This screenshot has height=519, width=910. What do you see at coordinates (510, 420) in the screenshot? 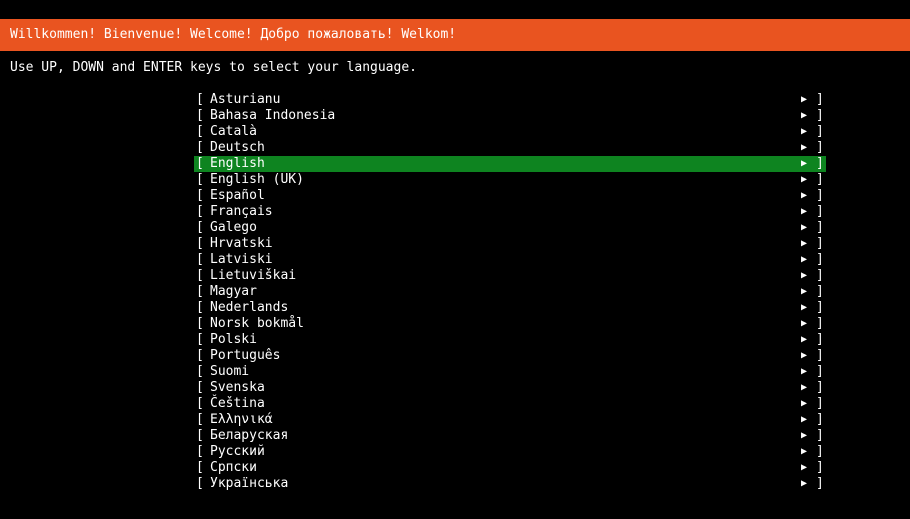
I see `language-option: [Ελληνικά ▶]` at bounding box center [510, 420].